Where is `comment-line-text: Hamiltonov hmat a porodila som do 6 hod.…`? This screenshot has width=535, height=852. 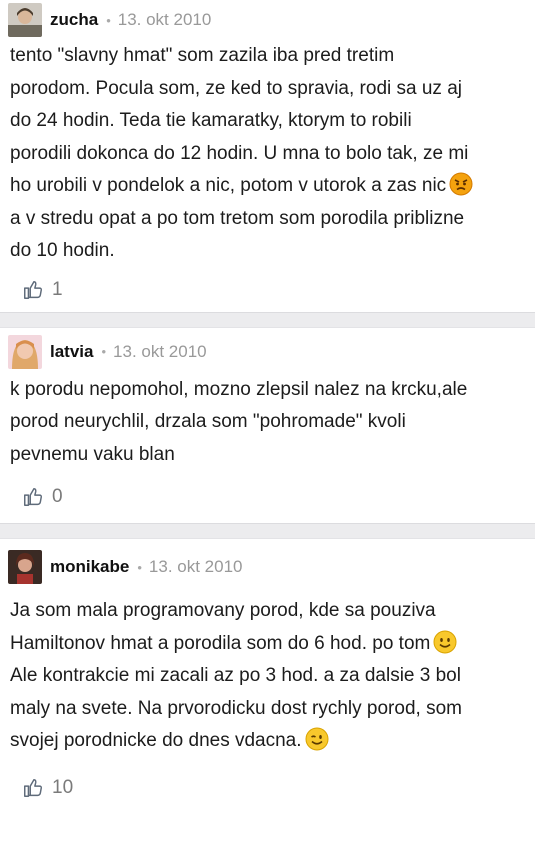 comment-line-text: Hamiltonov hmat a porodila som do 6 hod.… is located at coordinates (220, 643).